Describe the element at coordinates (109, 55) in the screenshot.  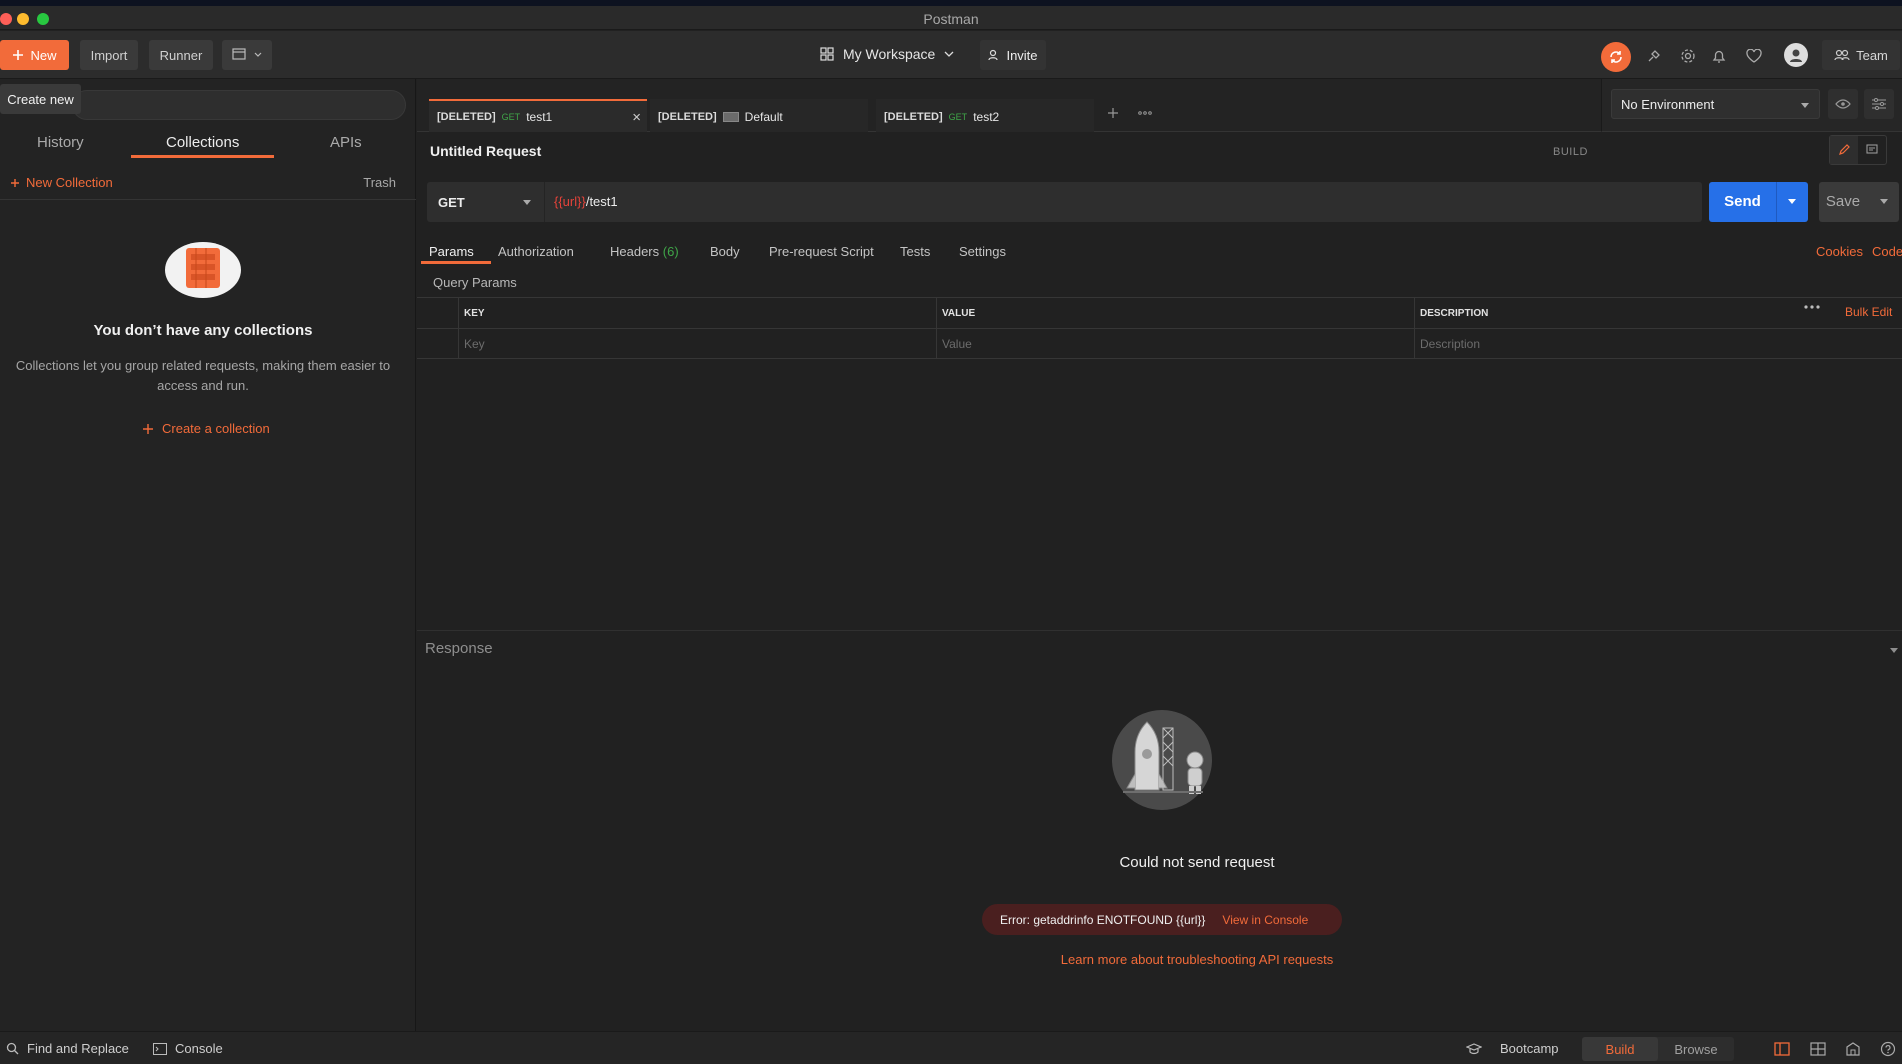
I see `import-button: Import` at that location.